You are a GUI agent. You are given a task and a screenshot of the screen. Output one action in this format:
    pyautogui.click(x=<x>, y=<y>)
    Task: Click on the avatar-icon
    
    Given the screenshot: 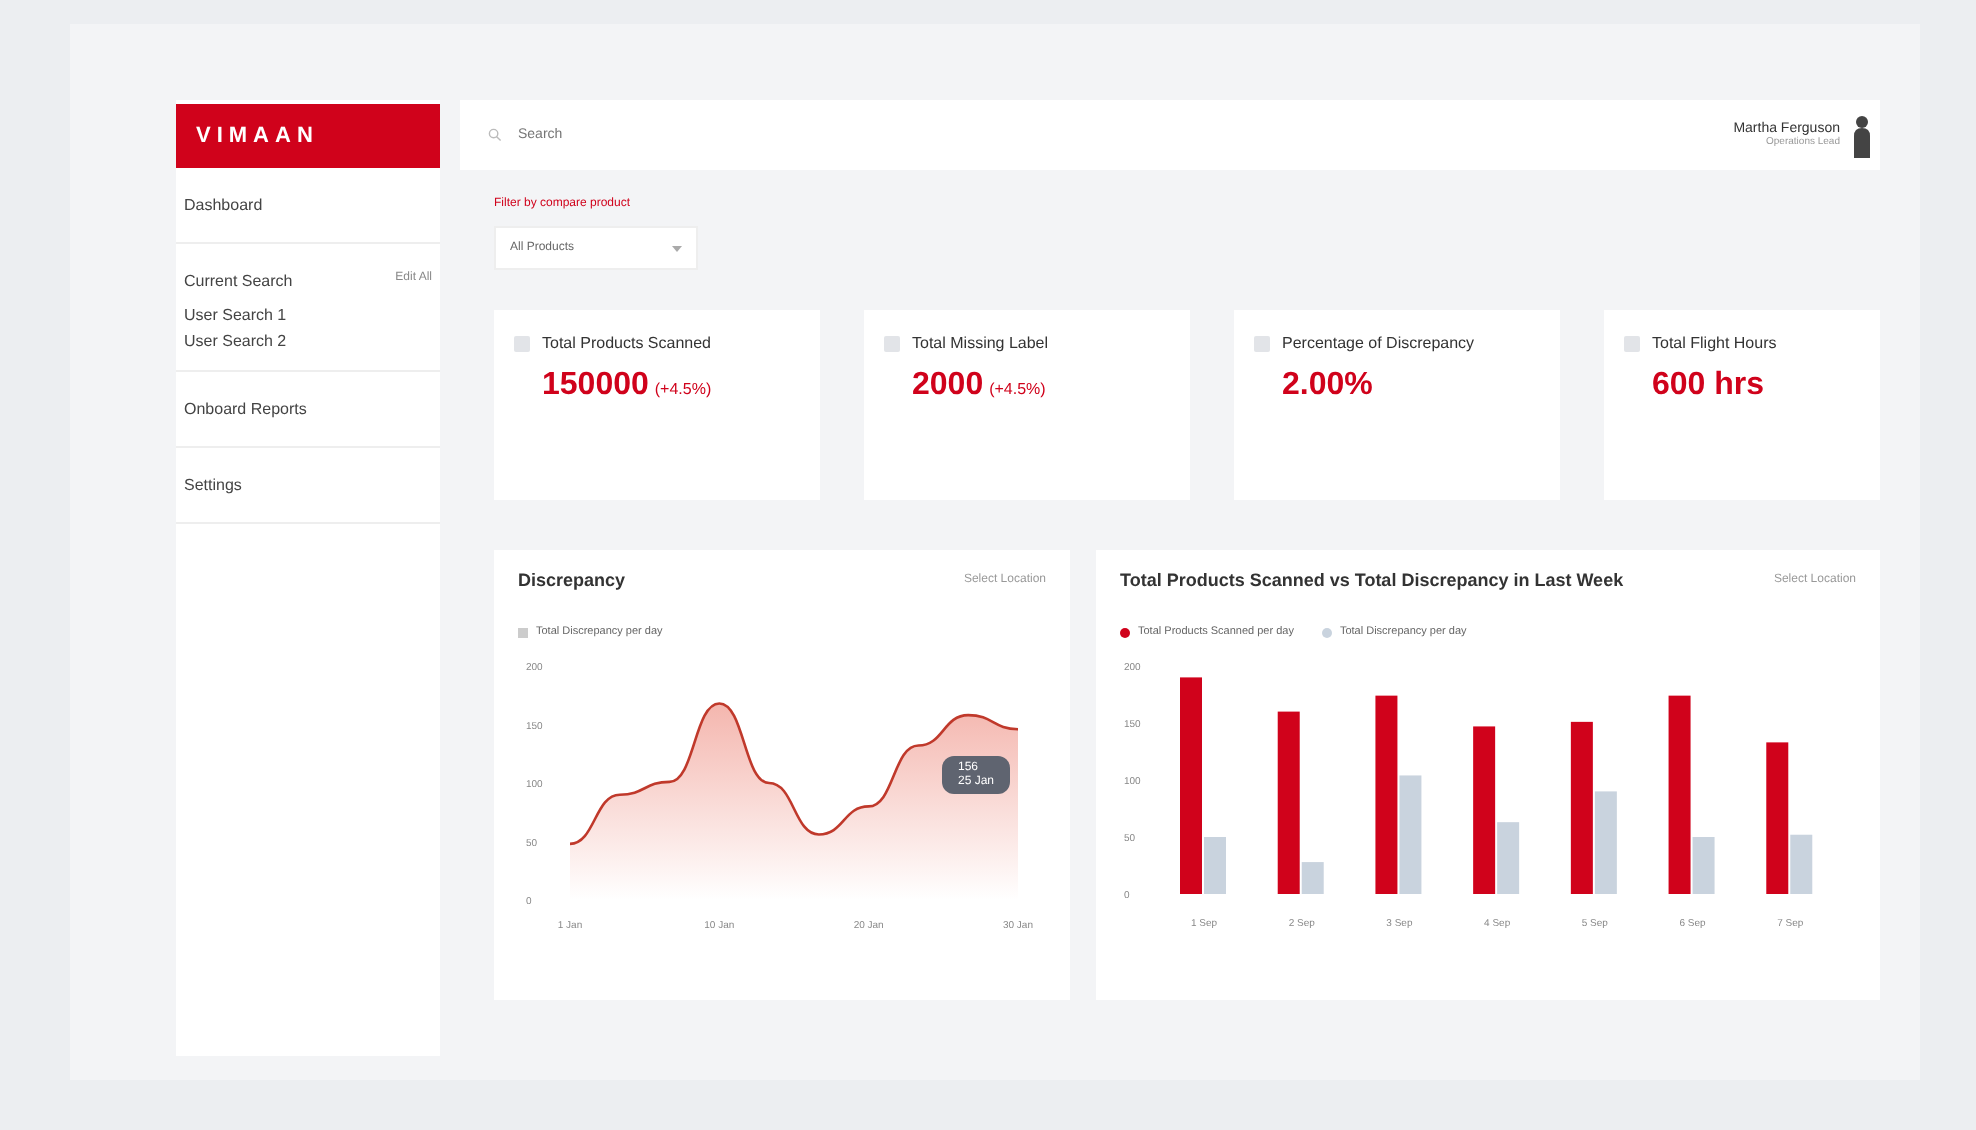 What is the action you would take?
    pyautogui.click(x=1862, y=135)
    